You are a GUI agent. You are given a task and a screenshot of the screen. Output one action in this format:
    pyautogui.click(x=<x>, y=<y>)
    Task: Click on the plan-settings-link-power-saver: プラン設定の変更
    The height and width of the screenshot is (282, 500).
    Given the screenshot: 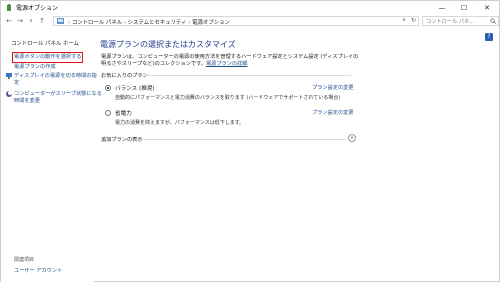 What is the action you would take?
    pyautogui.click(x=333, y=112)
    